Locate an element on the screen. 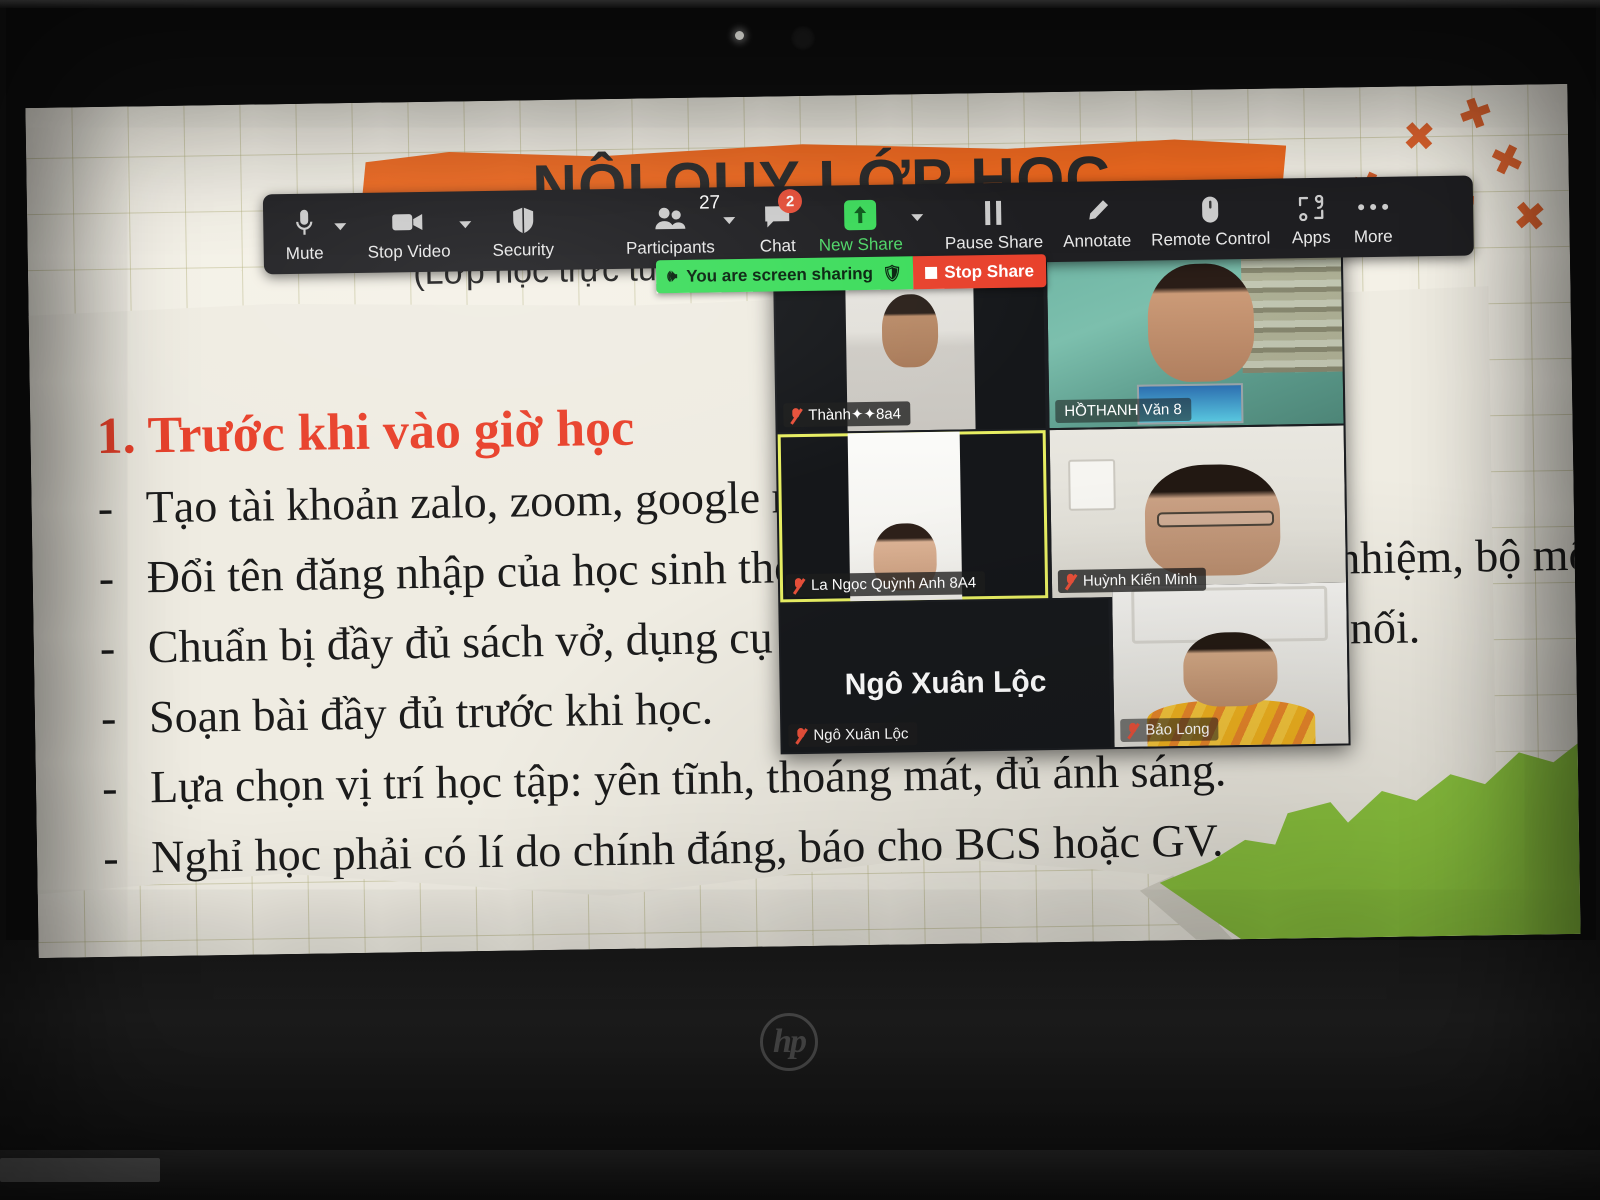 The width and height of the screenshot is (1600, 1200). toolbar-button-mute: Mute is located at coordinates (304, 233).